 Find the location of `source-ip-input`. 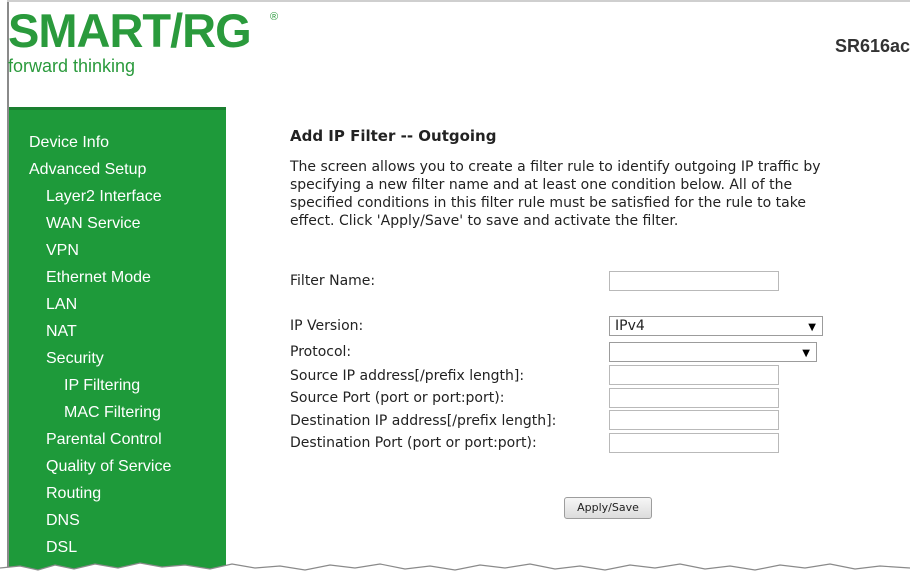

source-ip-input is located at coordinates (694, 375).